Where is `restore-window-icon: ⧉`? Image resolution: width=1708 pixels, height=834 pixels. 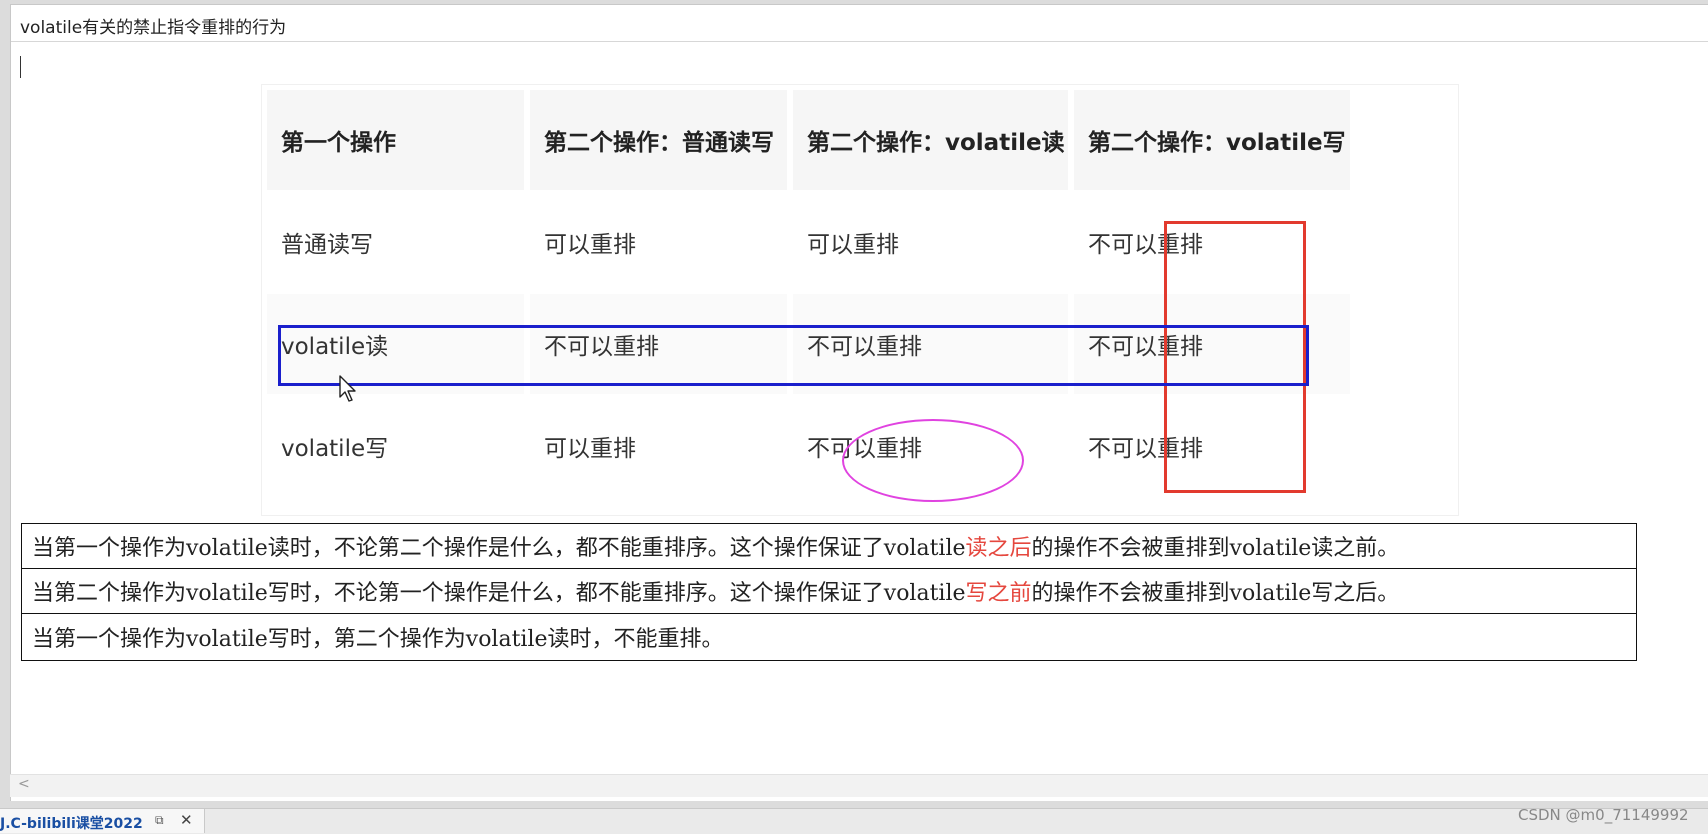
restore-window-icon: ⧉ is located at coordinates (159, 820).